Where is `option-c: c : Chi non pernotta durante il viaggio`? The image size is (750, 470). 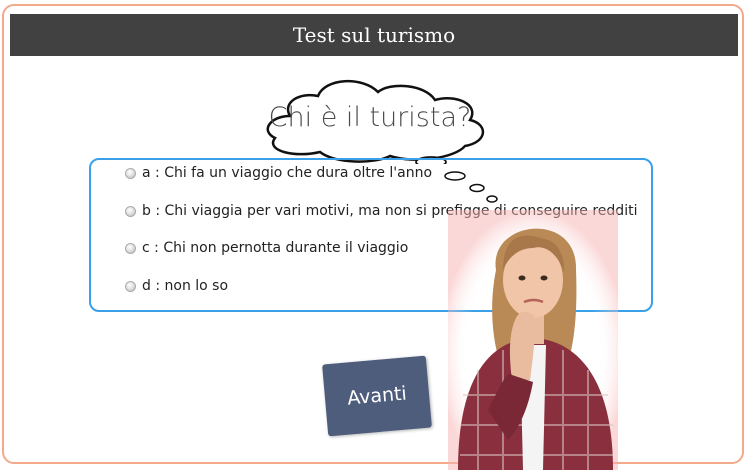
option-c: c : Chi non pernotta durante il viaggio is located at coordinates (266, 248).